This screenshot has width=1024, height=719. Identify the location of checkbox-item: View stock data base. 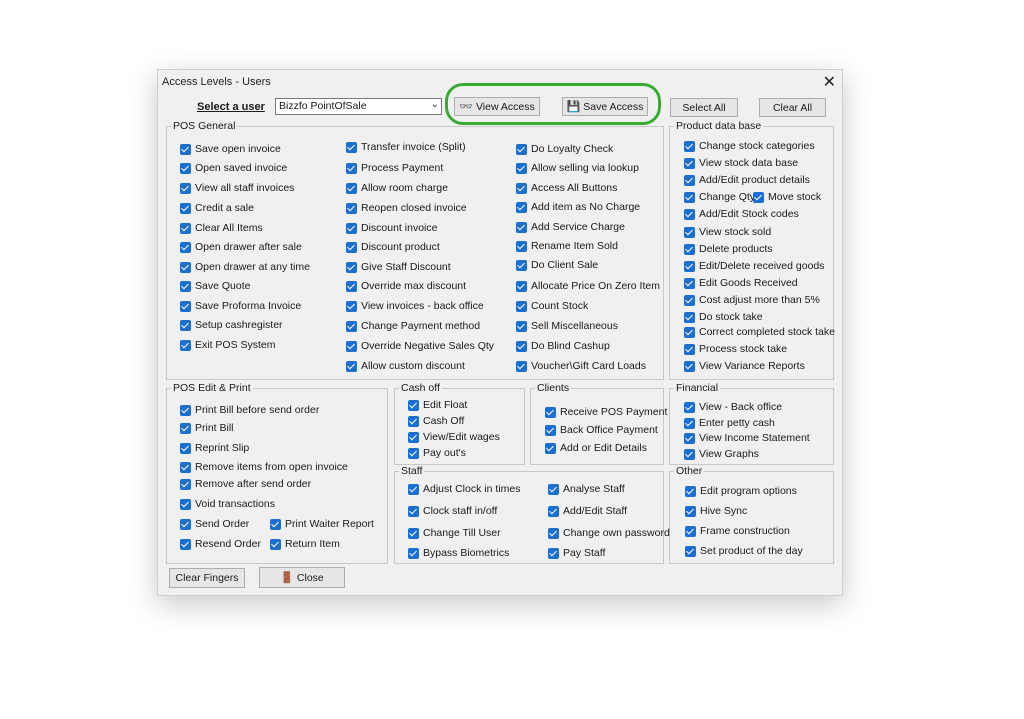
(741, 163).